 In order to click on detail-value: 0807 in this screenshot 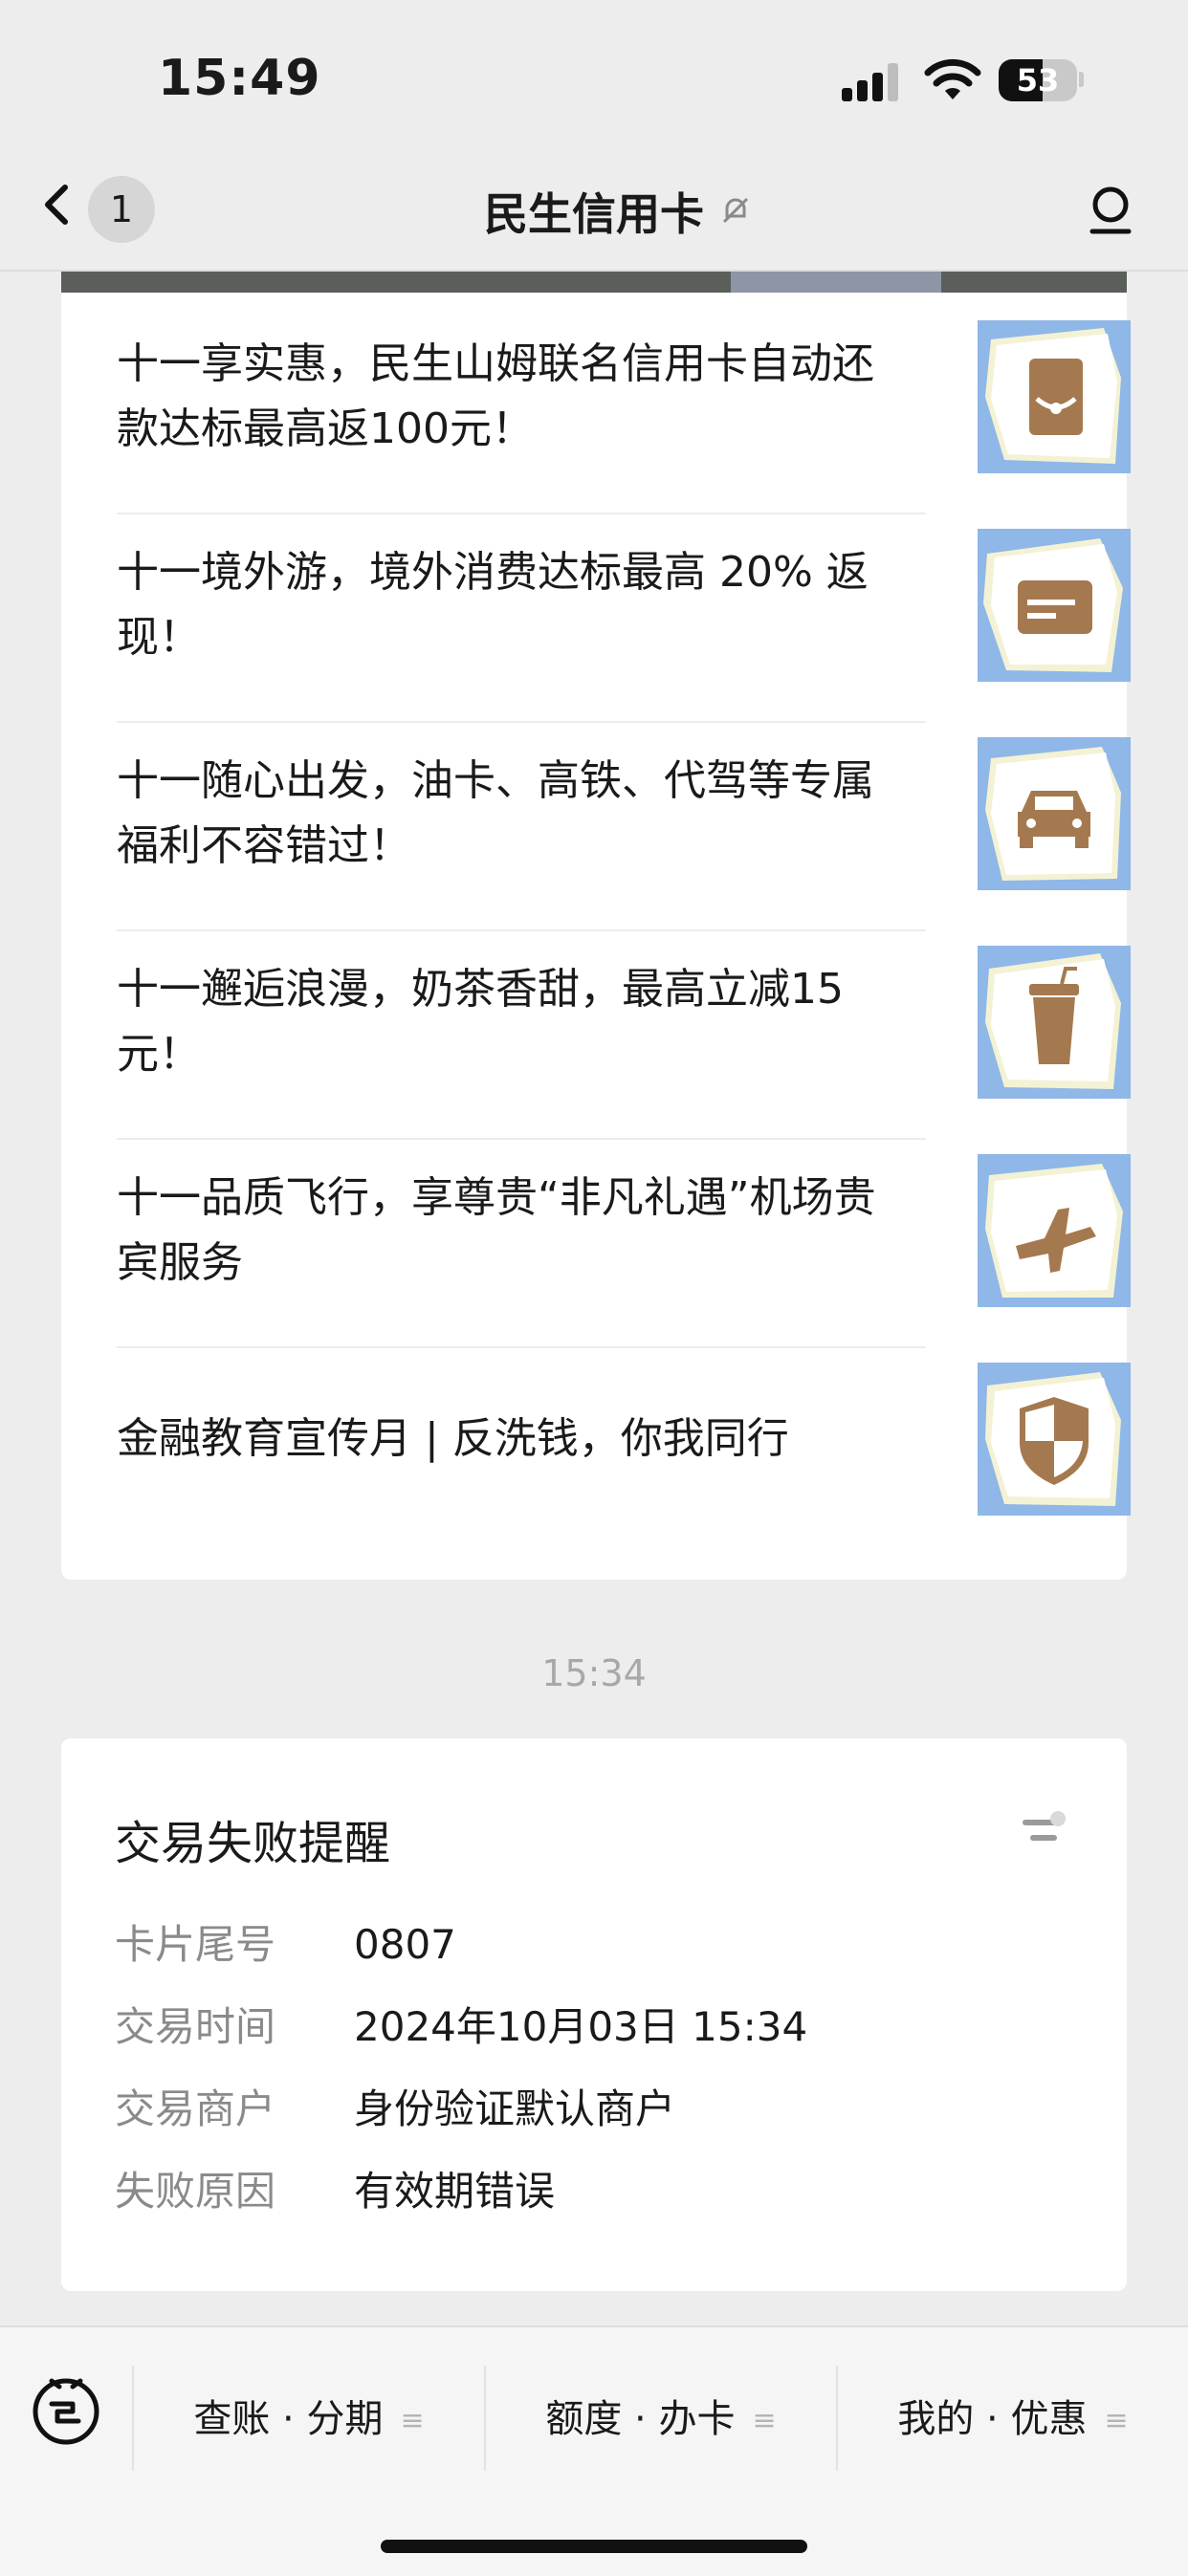, I will do `click(405, 1944)`.